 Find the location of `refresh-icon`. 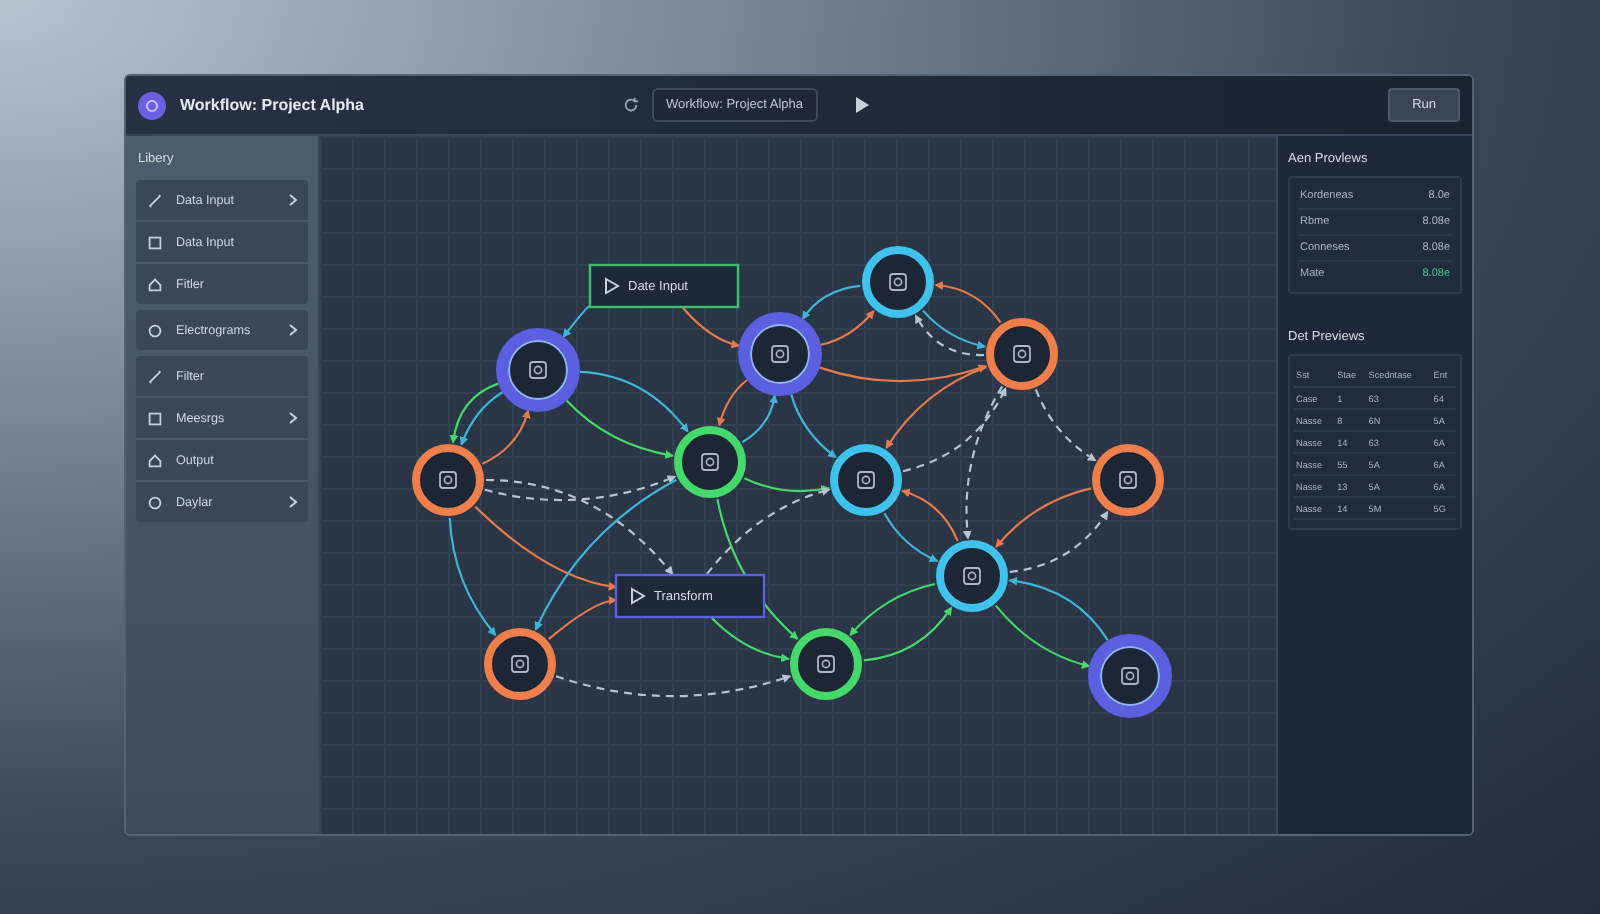

refresh-icon is located at coordinates (631, 105).